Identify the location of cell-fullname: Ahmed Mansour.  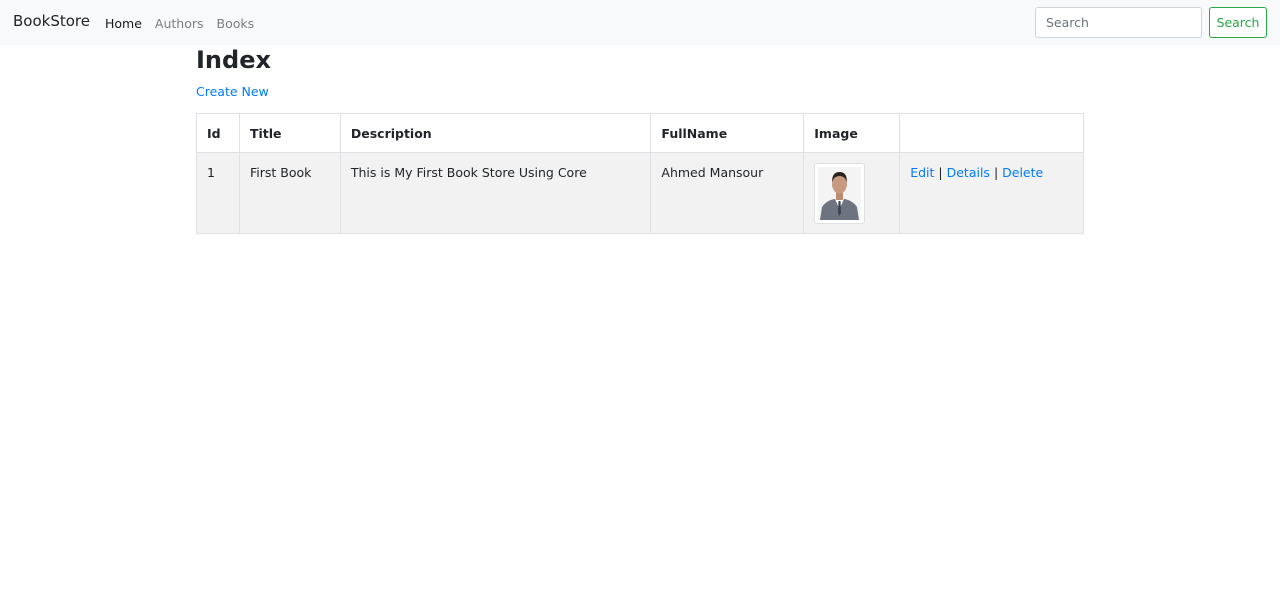
(727, 193).